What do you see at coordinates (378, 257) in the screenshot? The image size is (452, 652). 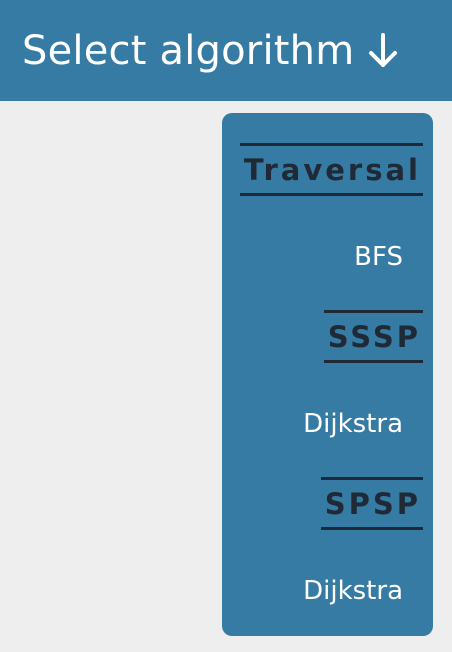 I see `menu-item-bfs: BFS` at bounding box center [378, 257].